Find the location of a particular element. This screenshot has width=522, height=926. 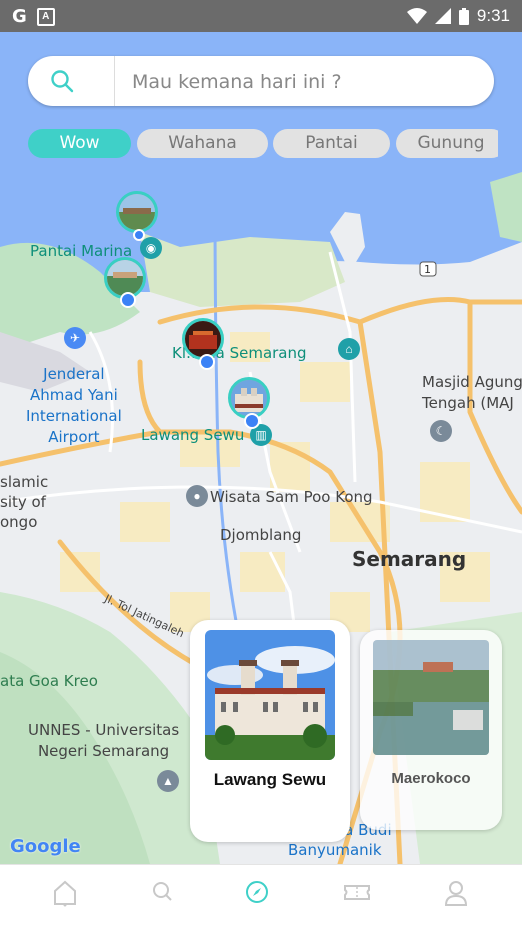

route-shield-label: 1 is located at coordinates (427, 269).